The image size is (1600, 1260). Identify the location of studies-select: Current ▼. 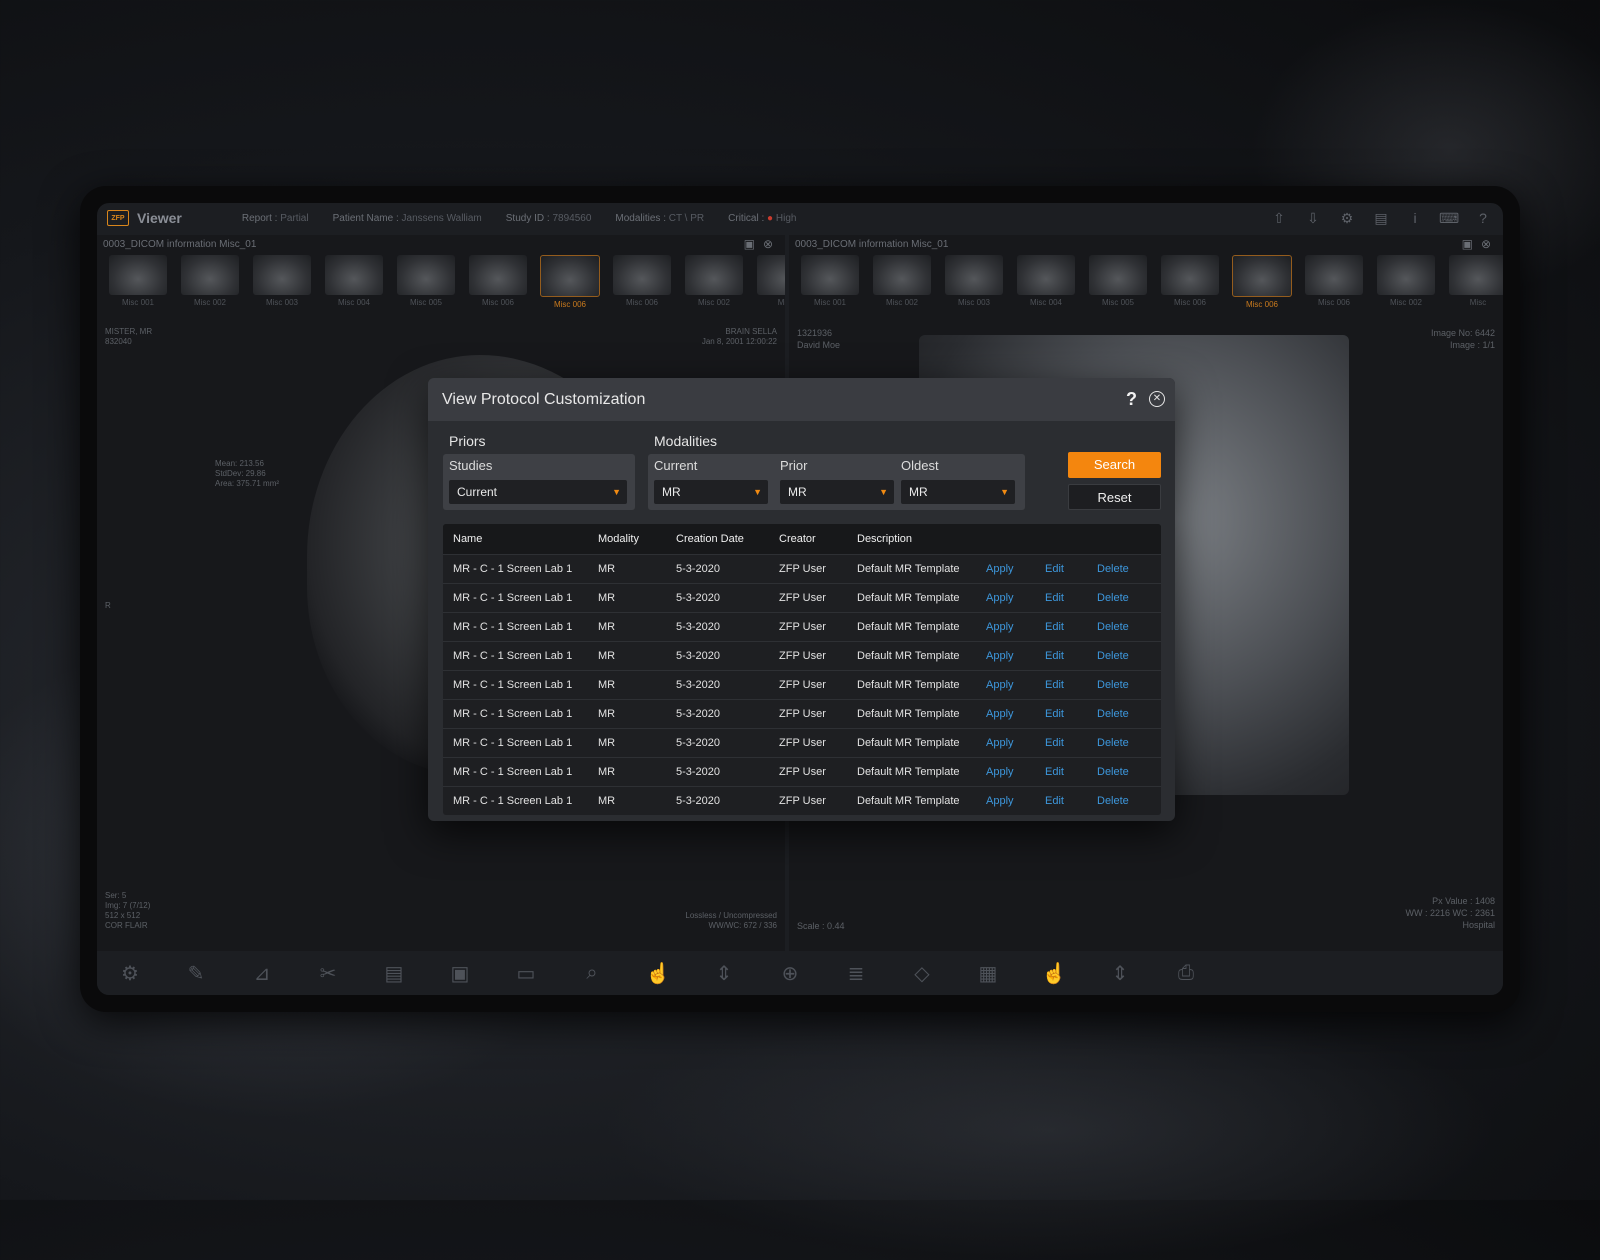
(538, 492).